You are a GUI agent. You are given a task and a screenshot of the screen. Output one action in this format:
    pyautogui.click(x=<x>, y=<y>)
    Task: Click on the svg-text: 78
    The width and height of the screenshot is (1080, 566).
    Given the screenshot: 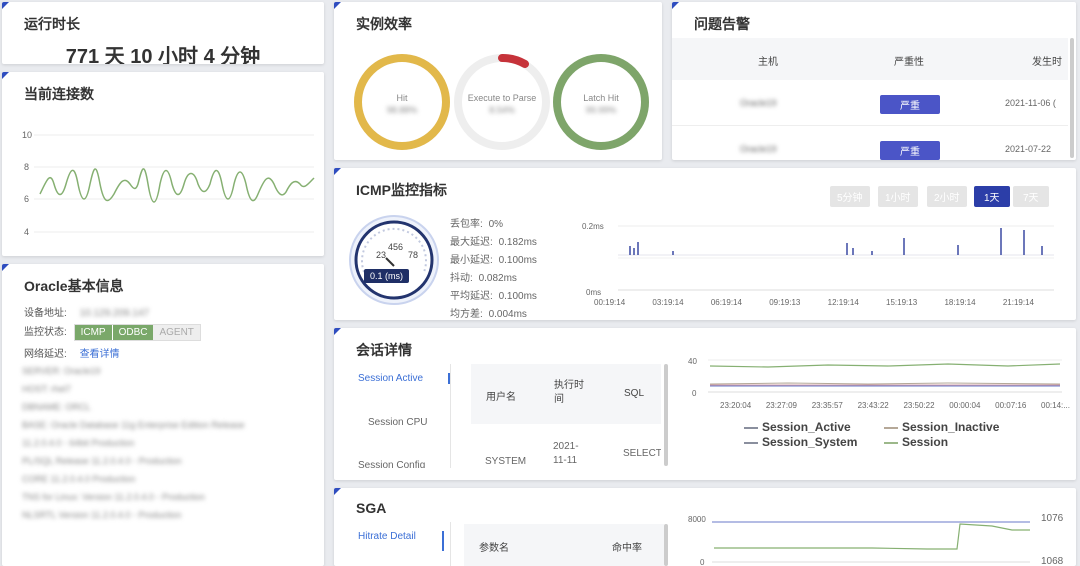 What is the action you would take?
    pyautogui.click(x=413, y=255)
    